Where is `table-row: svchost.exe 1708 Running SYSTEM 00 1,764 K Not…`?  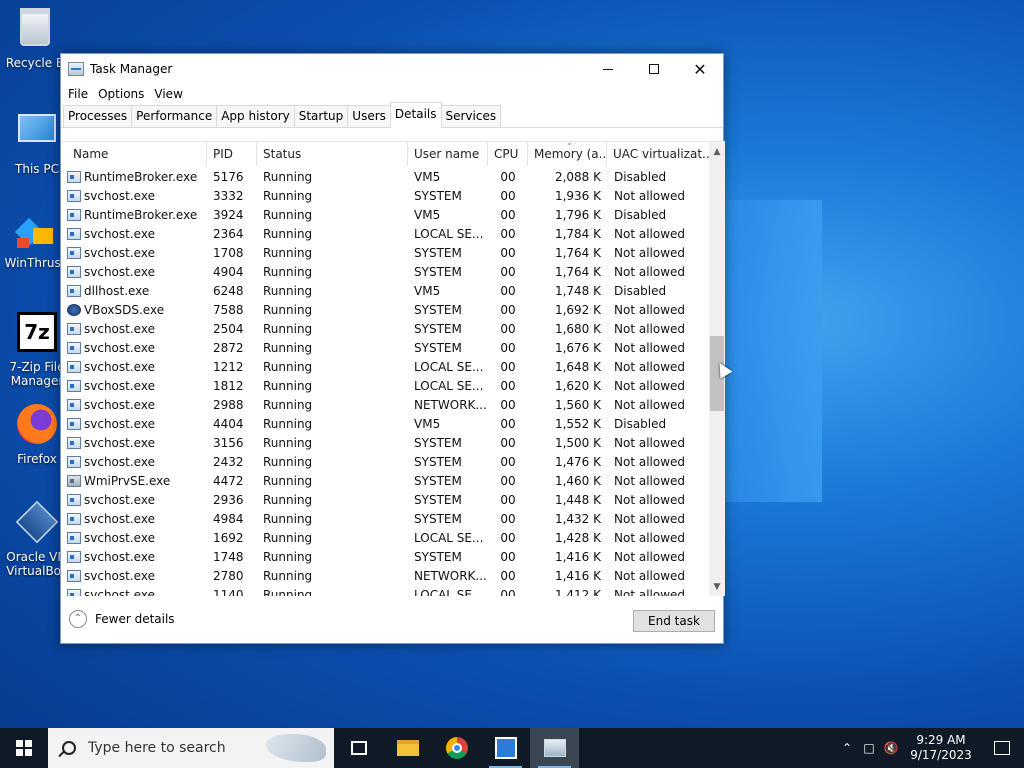
table-row: svchost.exe 1708 Running SYSTEM 00 1,764 K Not… is located at coordinates (385, 253).